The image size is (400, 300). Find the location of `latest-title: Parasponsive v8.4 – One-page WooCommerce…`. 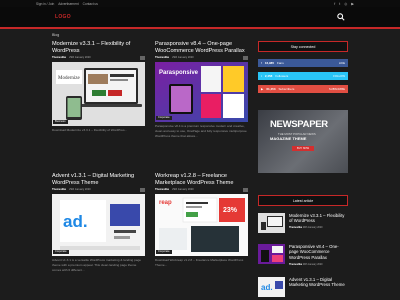

latest-title: Parasponsive v8.4 – One-page WooCommerce… is located at coordinates (318, 252).